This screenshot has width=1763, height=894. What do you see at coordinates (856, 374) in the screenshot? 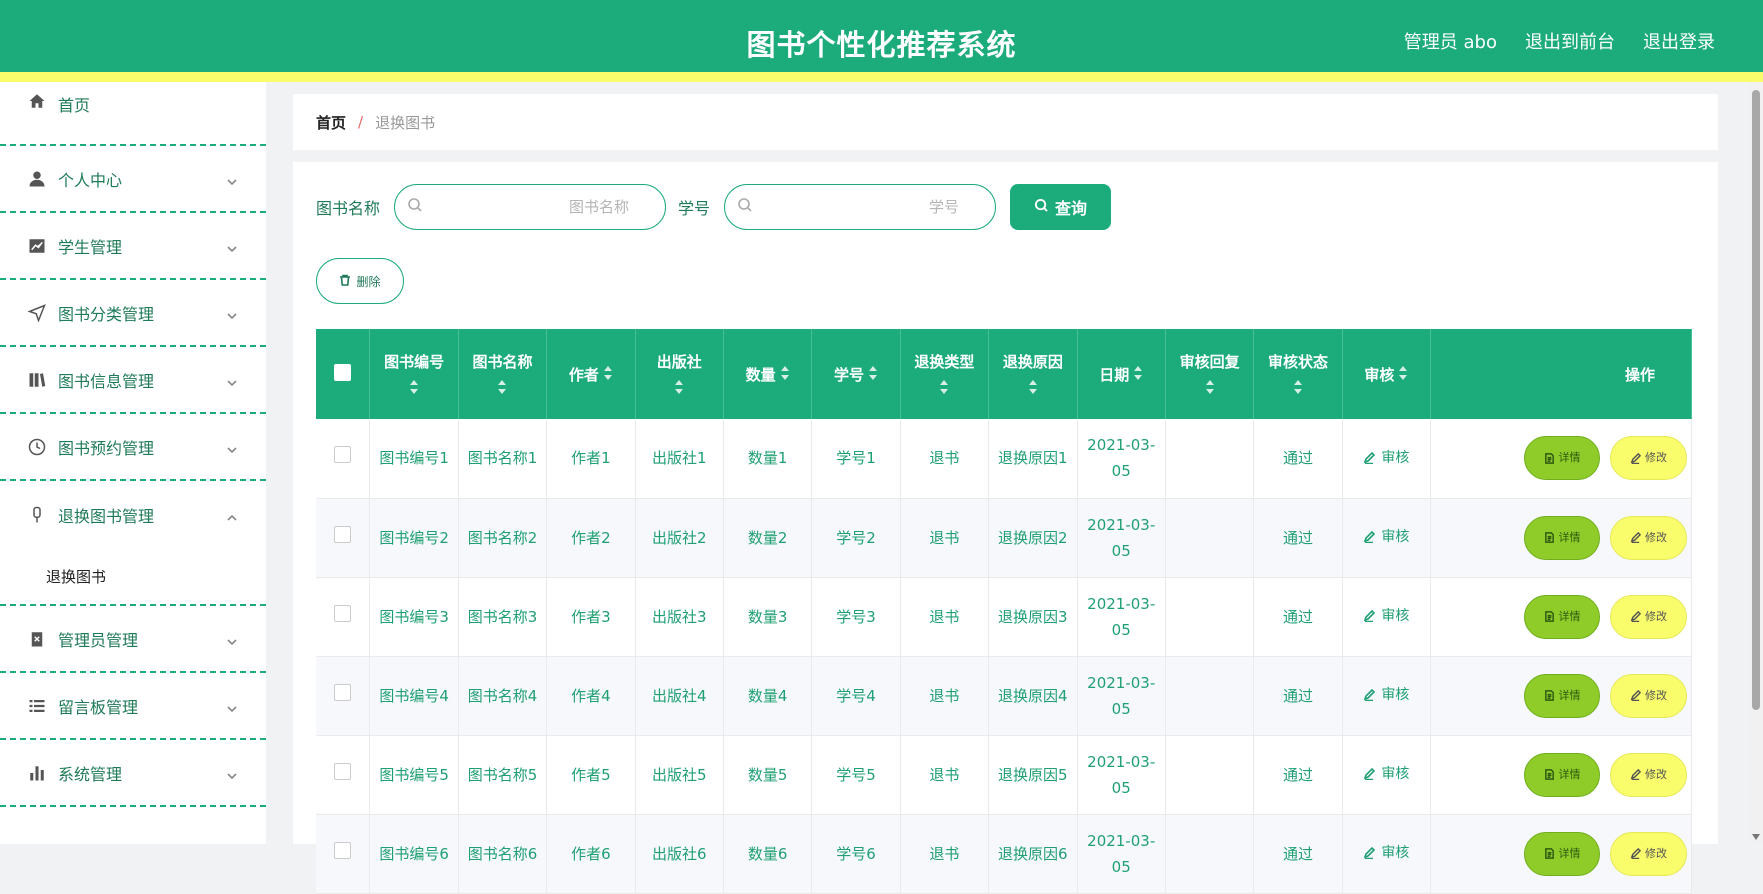
I see `header-student-no: 学号` at bounding box center [856, 374].